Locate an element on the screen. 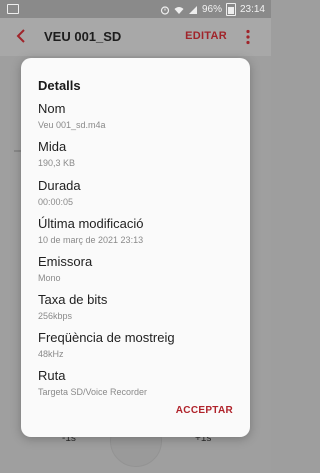 Image resolution: width=320 pixels, height=473 pixels. battery-icon is located at coordinates (230, 9).